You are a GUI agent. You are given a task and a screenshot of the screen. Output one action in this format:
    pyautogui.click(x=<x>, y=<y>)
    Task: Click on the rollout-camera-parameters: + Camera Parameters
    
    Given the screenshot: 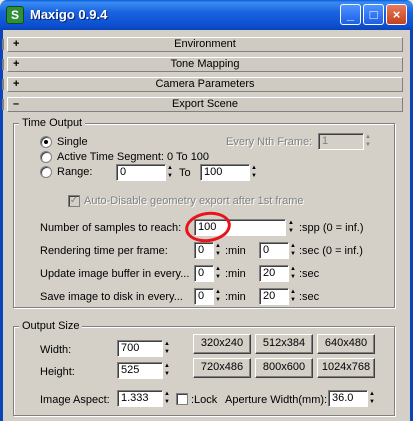 What is the action you would take?
    pyautogui.click(x=205, y=84)
    